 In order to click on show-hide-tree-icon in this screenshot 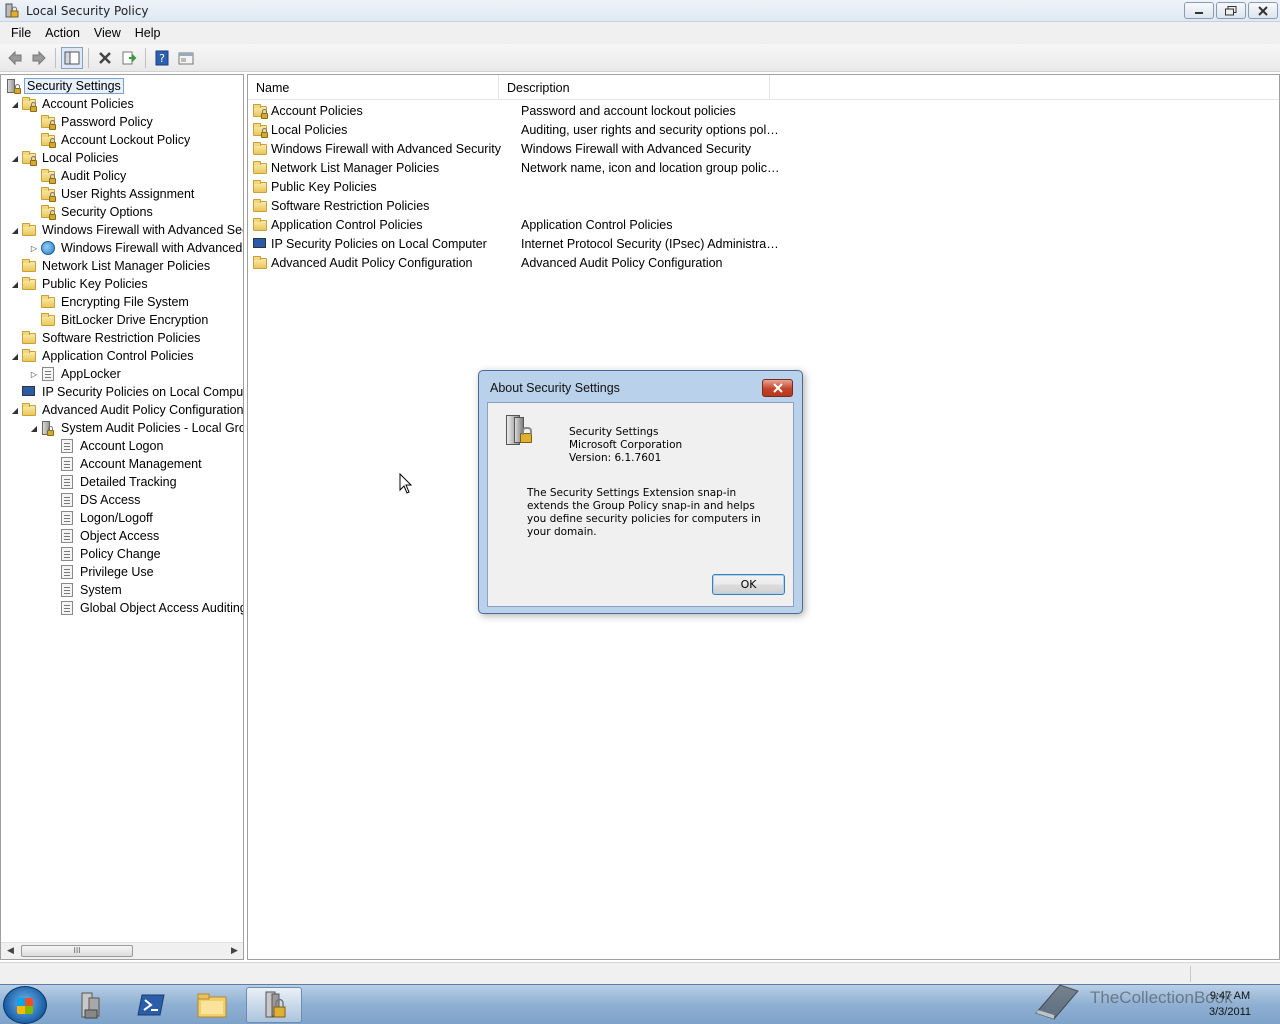, I will do `click(72, 57)`.